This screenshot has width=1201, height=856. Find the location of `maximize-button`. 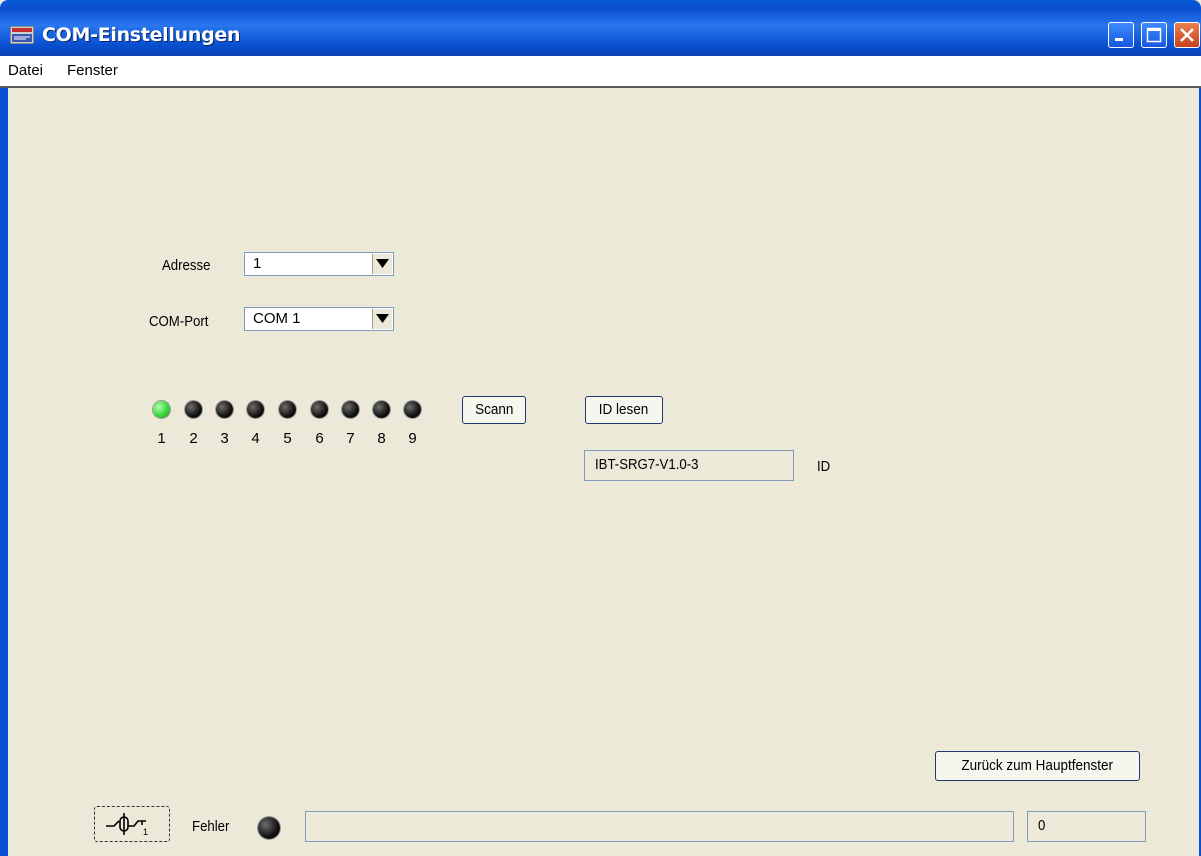

maximize-button is located at coordinates (1154, 35).